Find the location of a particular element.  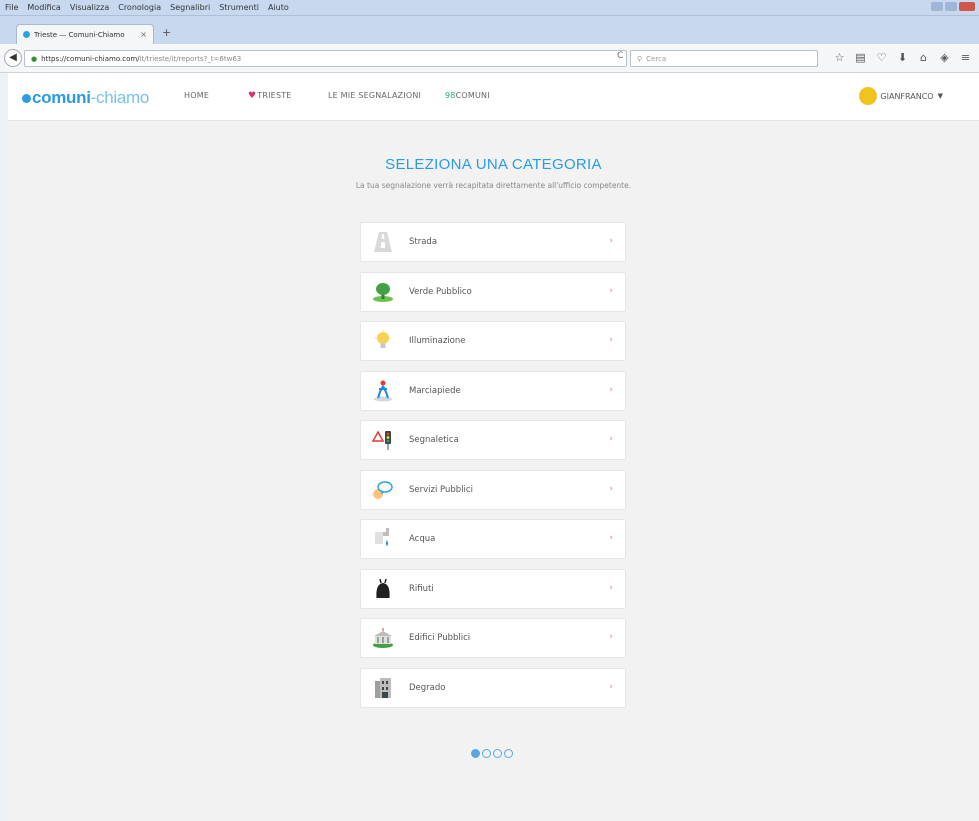

new-tab-button: + is located at coordinates (166, 32).